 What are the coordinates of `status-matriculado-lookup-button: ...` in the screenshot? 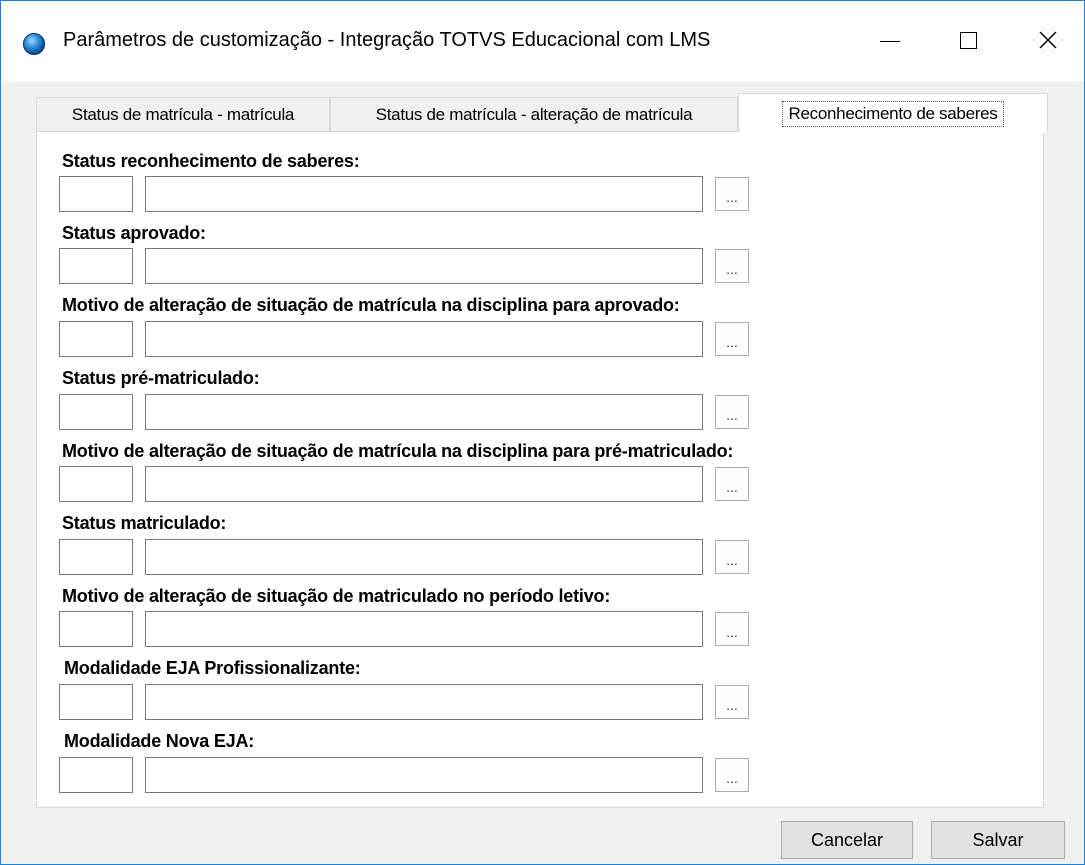 It's located at (732, 557).